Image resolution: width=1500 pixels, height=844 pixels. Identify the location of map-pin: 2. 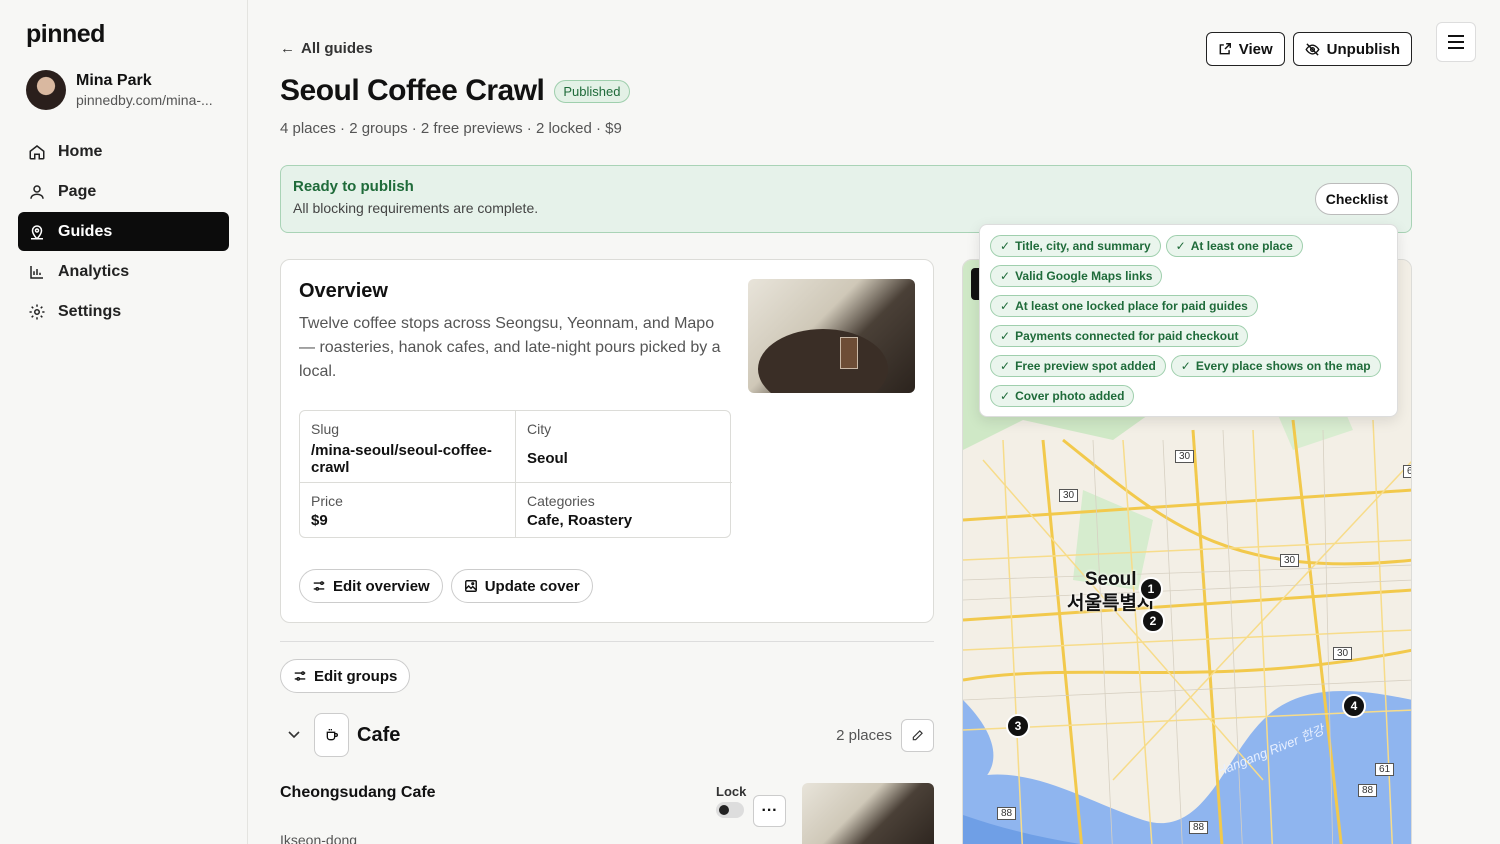
(1153, 621).